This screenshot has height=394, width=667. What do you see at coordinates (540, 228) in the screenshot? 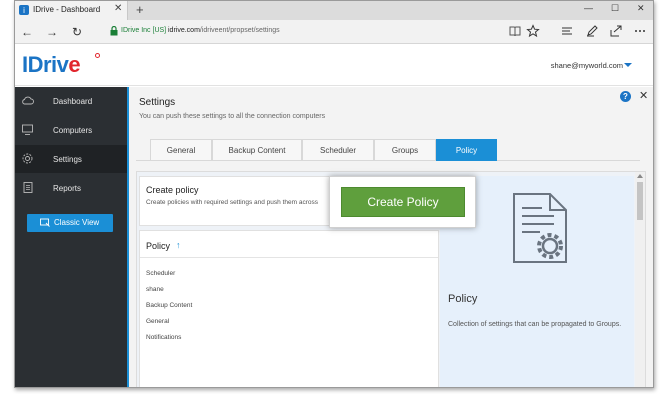
I see `policy-document-icon` at bounding box center [540, 228].